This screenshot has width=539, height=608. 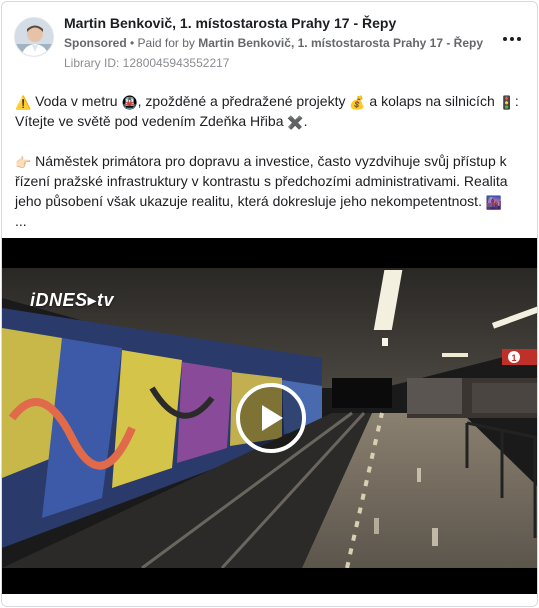 I want to click on platform-sign-number: 1, so click(x=513, y=358).